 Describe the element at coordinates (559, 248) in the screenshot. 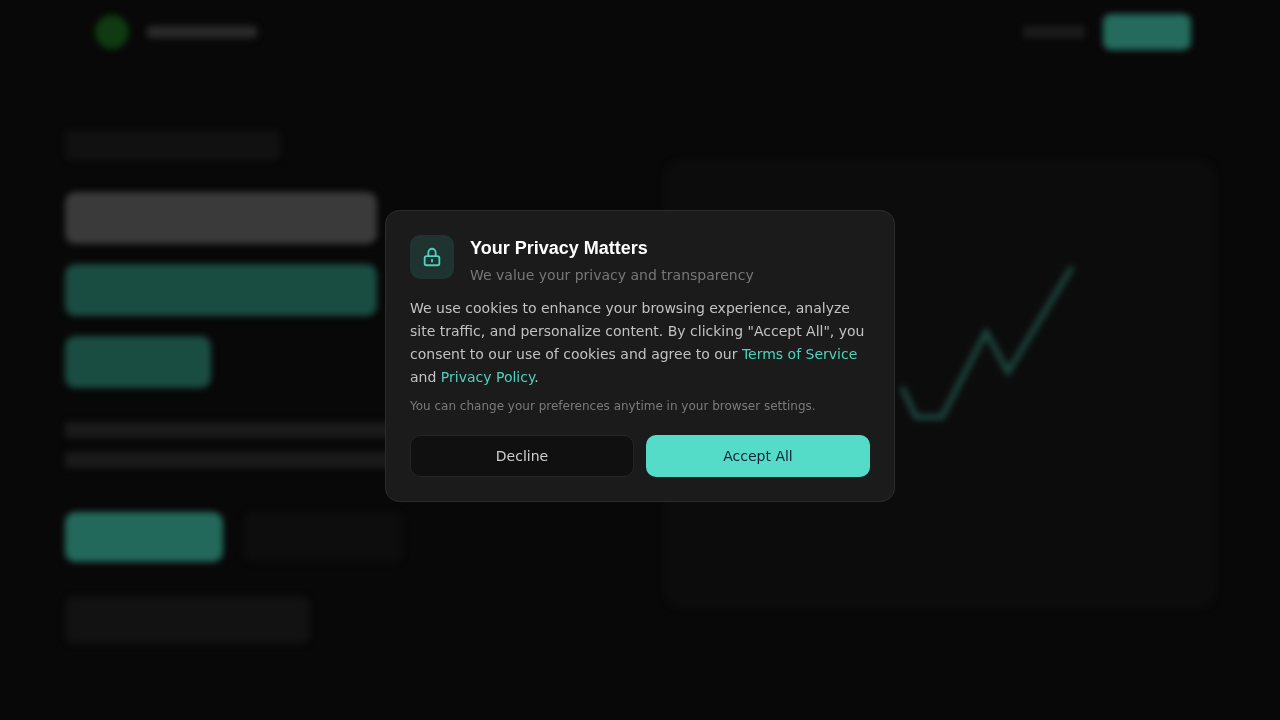

I see `dialog-title: Your Privacy Matters` at that location.